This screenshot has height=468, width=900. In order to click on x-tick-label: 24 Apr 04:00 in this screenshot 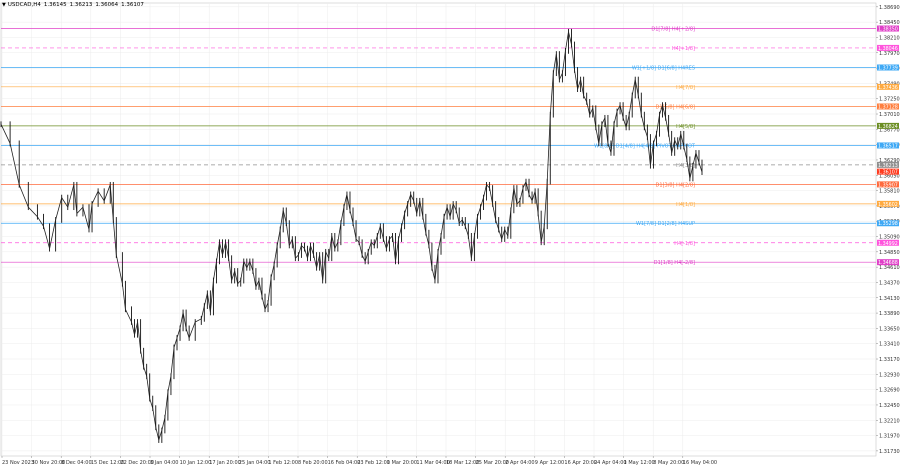, I will do `click(610, 463)`.